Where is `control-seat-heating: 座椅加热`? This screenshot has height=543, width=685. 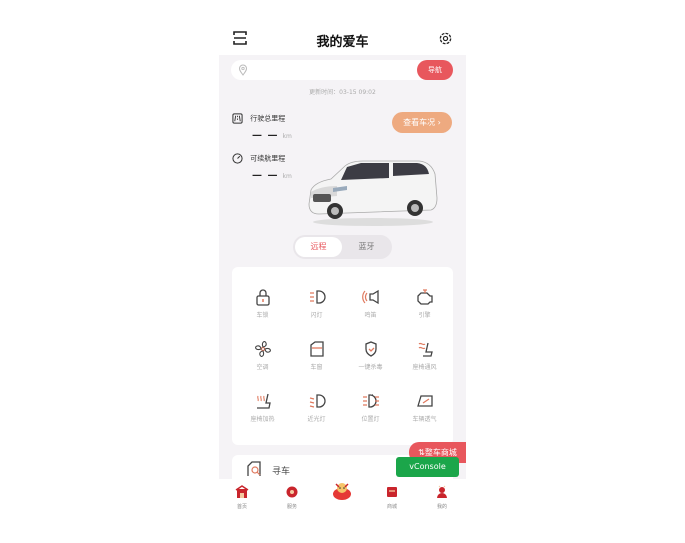 control-seat-heating: 座椅加热 is located at coordinates (262, 407).